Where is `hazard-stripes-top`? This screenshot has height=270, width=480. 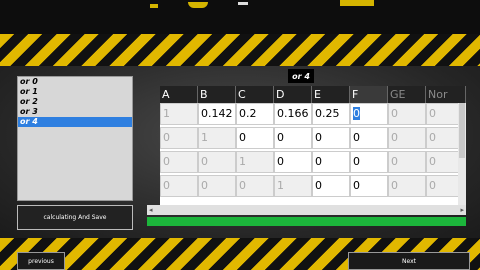
hazard-stripes-top is located at coordinates (240, 50).